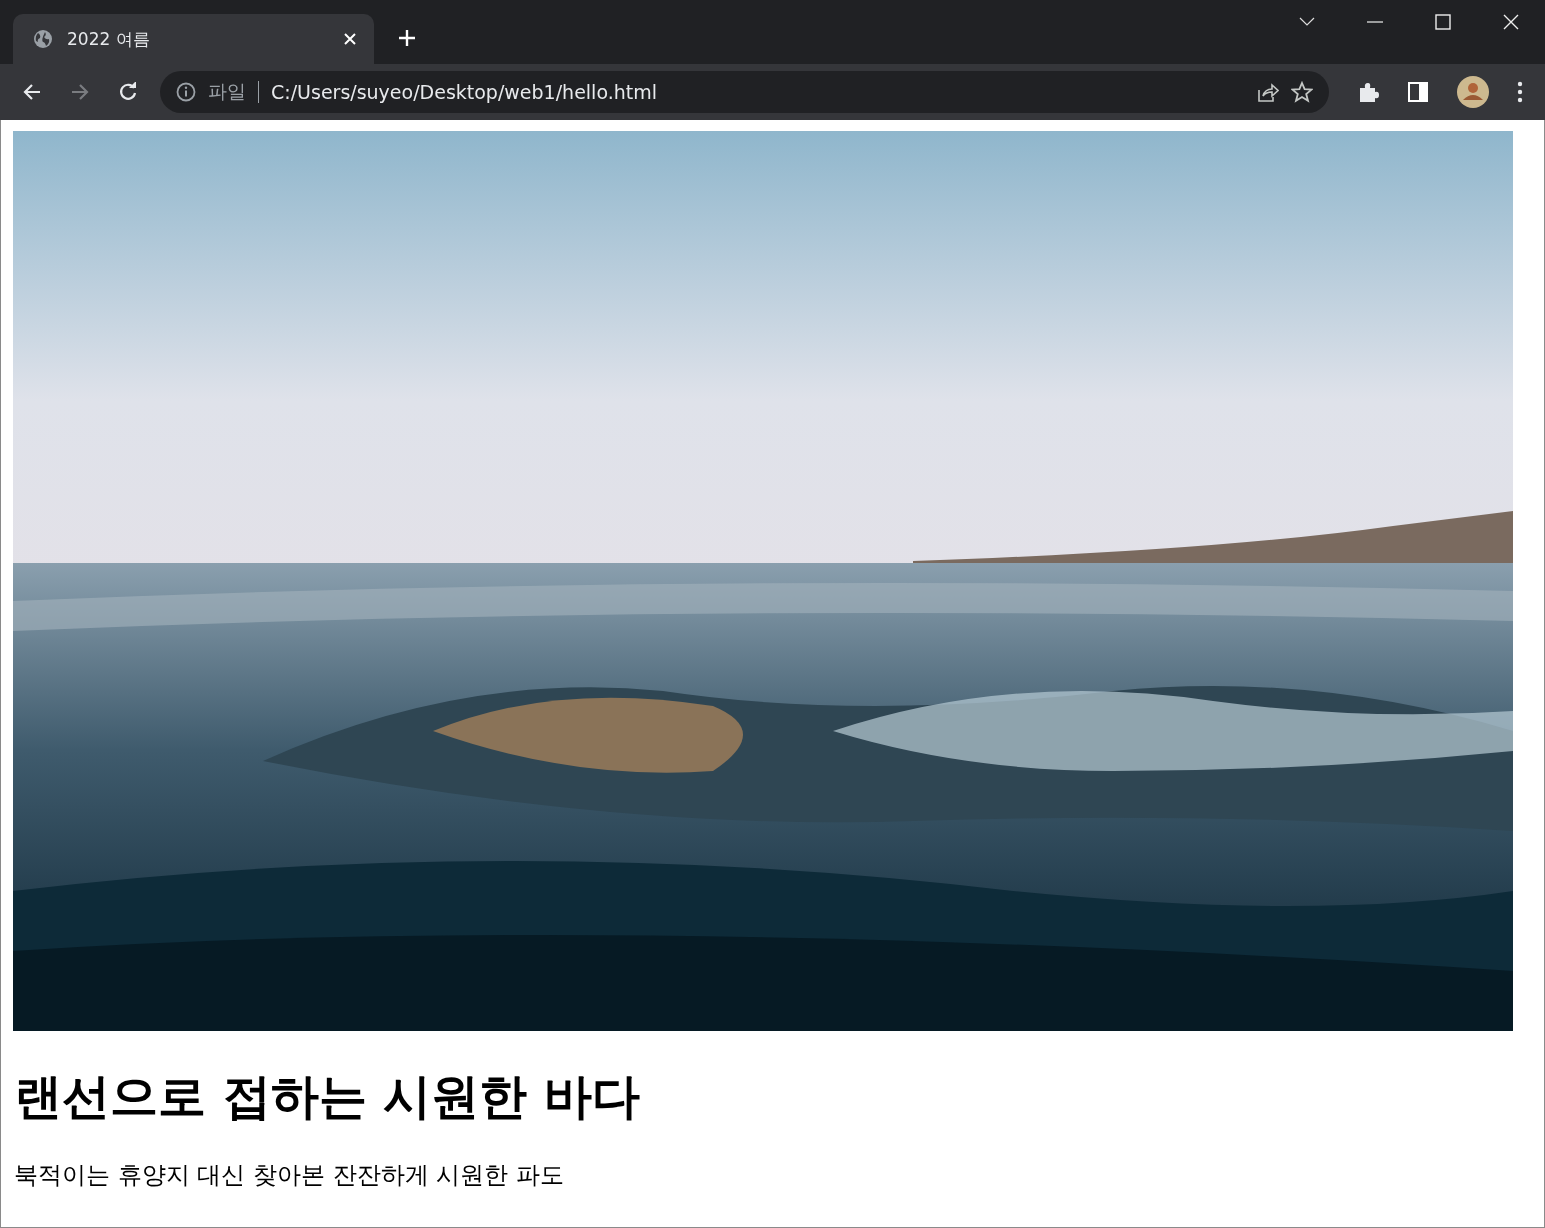 The height and width of the screenshot is (1228, 1545). Describe the element at coordinates (289, 1175) in the screenshot. I see `page-paragraph: 북적이는 휴양지 대신 찾아본 잔잔하게 시원한 파도` at that location.